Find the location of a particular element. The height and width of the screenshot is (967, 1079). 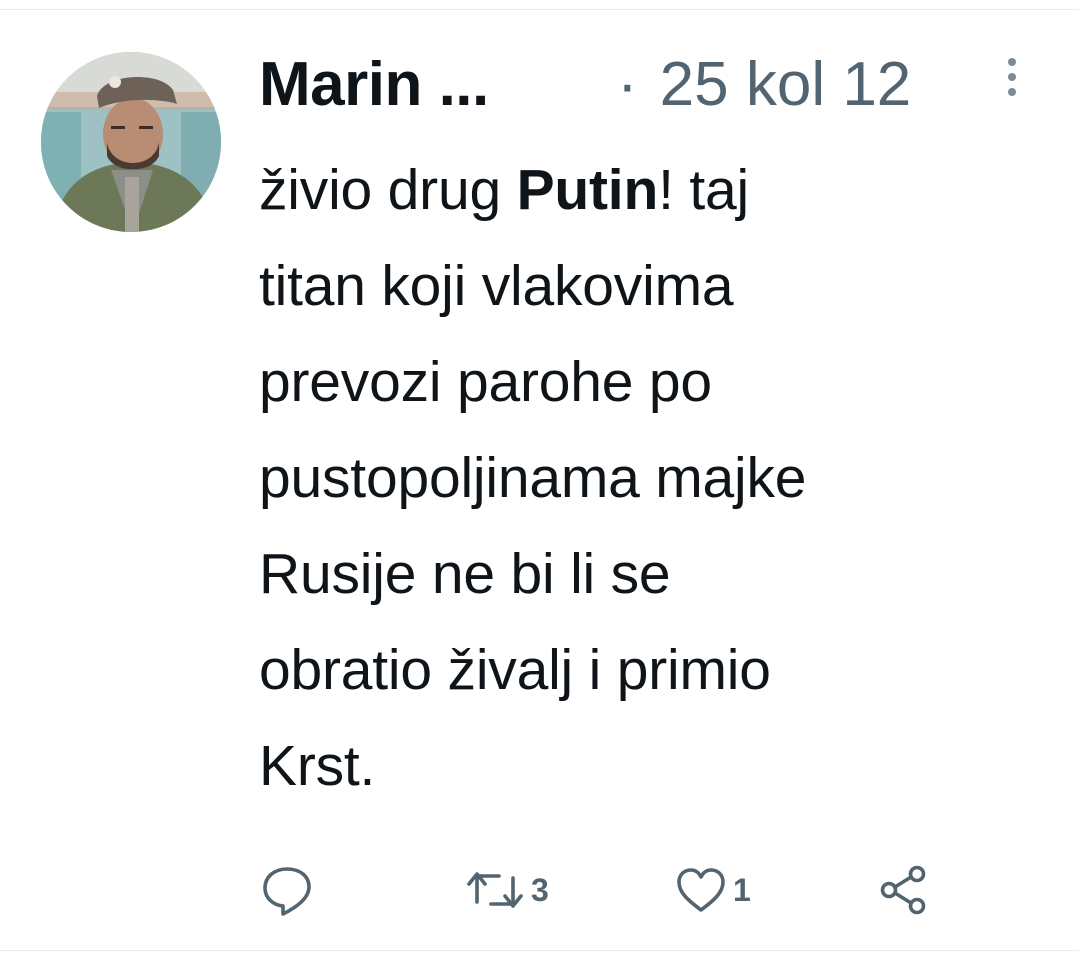

avatar-photo is located at coordinates (131, 142).